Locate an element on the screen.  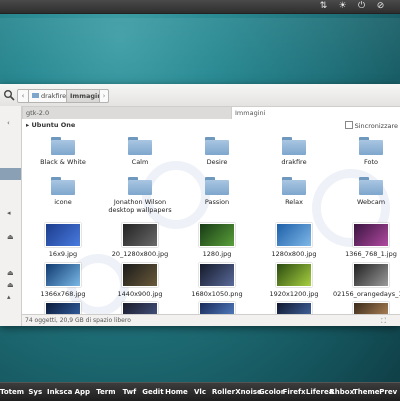
item-label: Black & White is located at coordinates (63, 162).